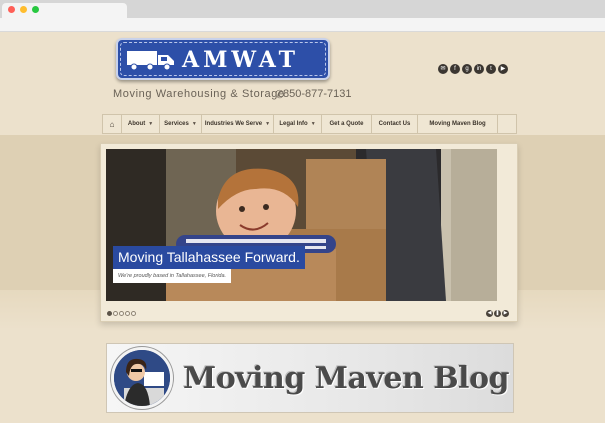 The image size is (605, 423). Describe the element at coordinates (346, 378) in the screenshot. I see `blog-title: Moving Maven Blog` at that location.